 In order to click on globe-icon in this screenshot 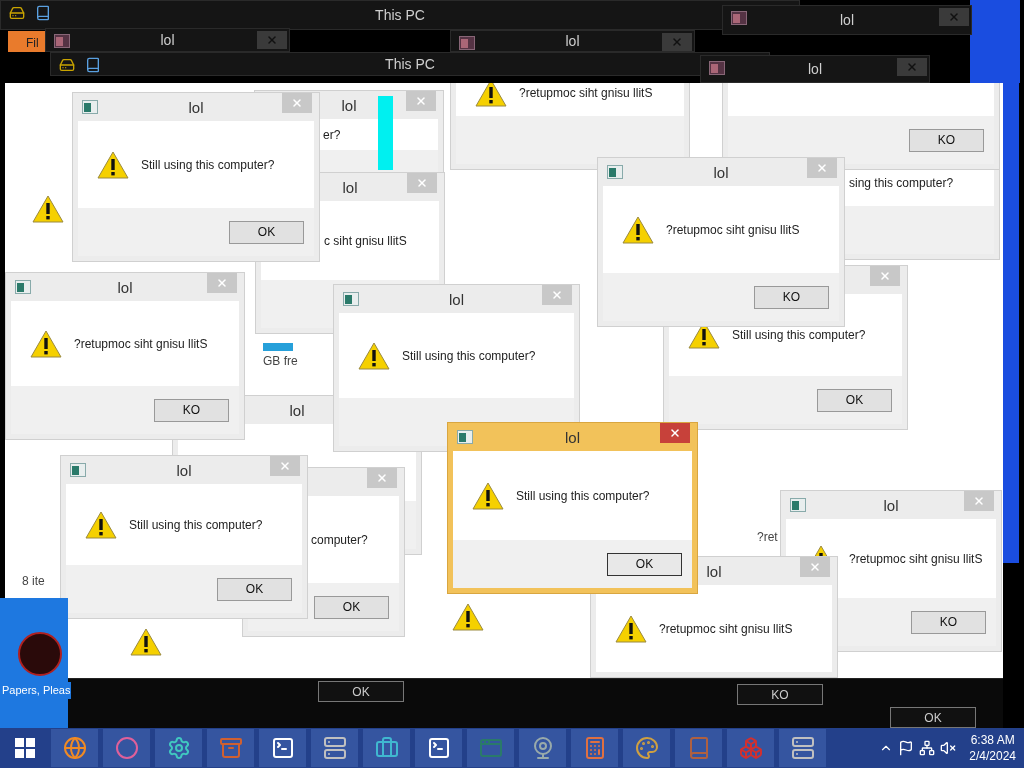, I will do `click(74, 748)`.